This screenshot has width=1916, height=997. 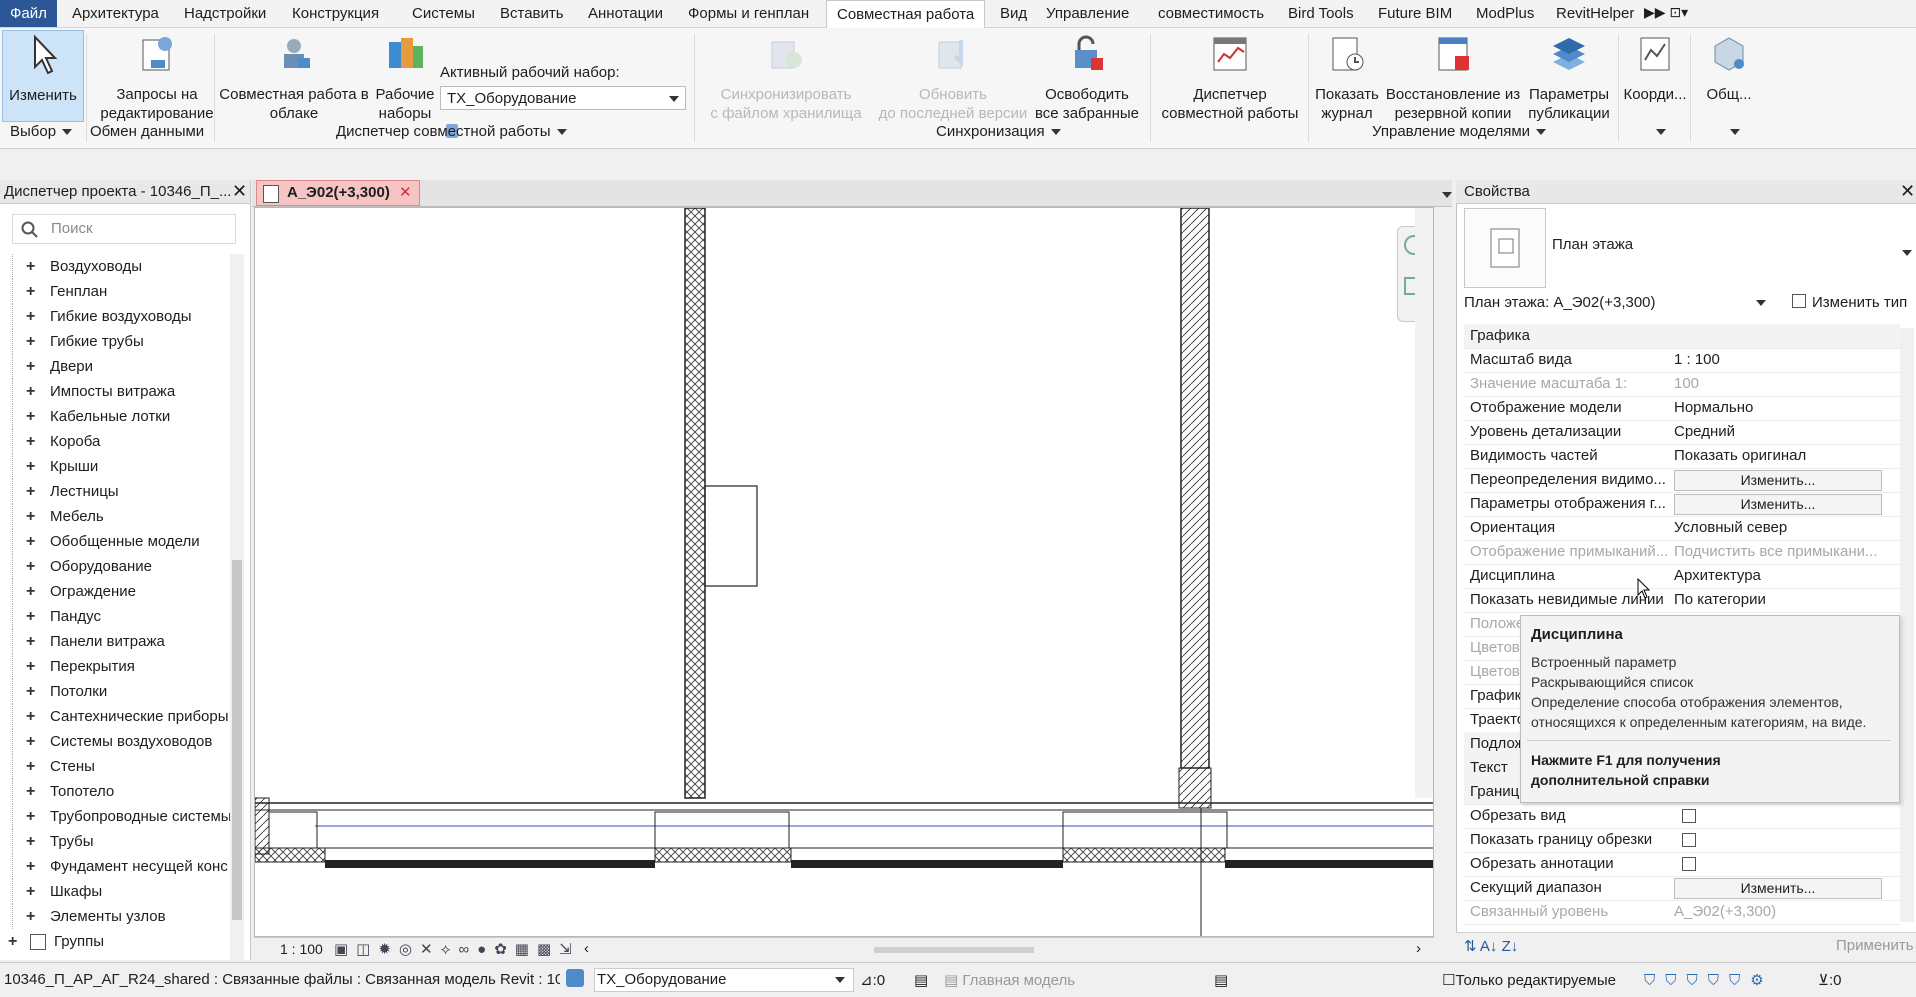 What do you see at coordinates (1666, 12) in the screenshot?
I see `more-tabs-icon: ▶▶ ⊡▾` at bounding box center [1666, 12].